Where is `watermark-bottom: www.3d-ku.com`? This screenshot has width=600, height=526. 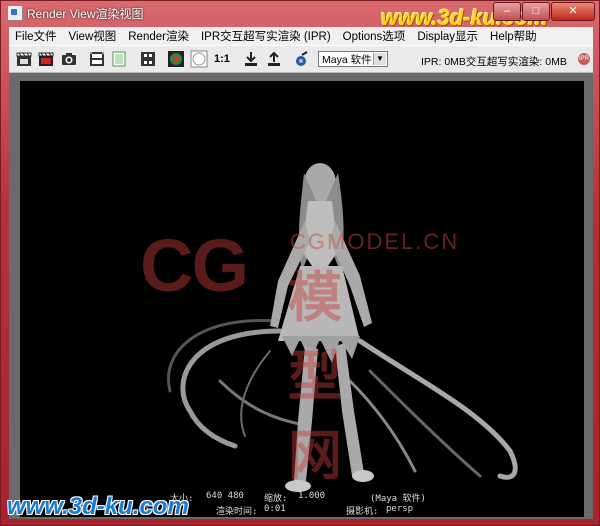 watermark-bottom: www.3d-ku.com is located at coordinates (98, 506).